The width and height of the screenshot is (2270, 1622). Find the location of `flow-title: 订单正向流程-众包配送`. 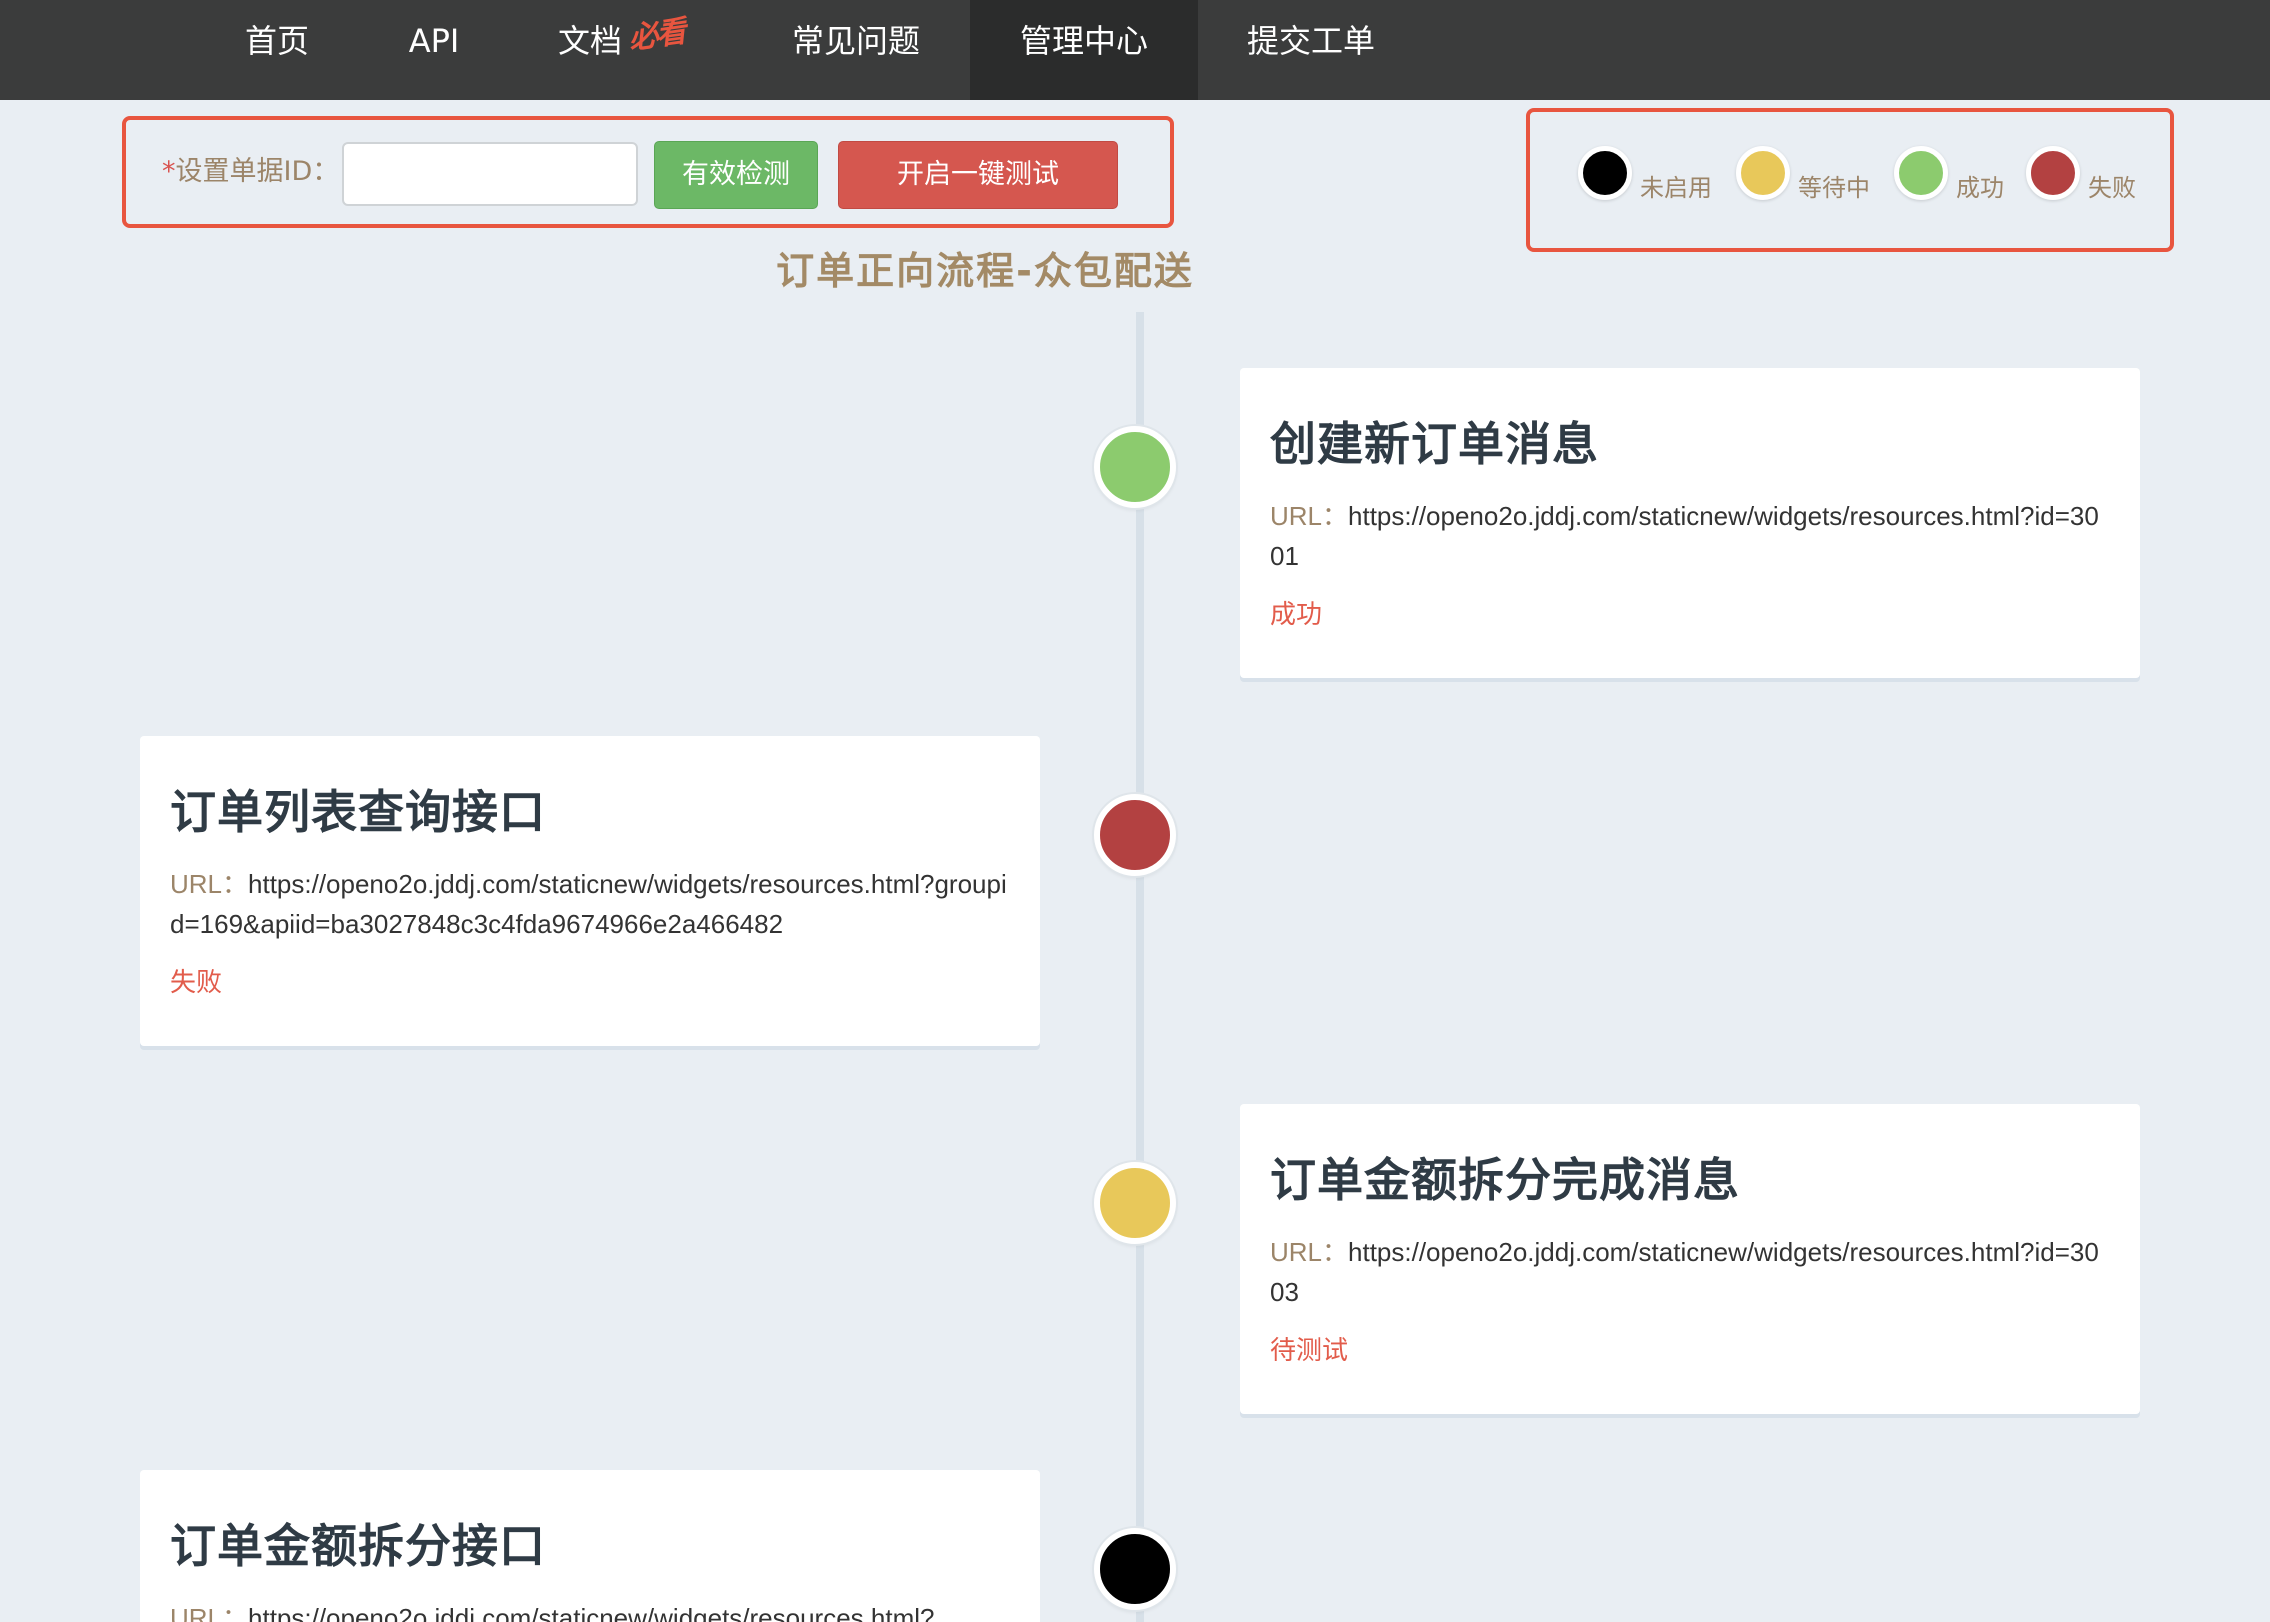

flow-title: 订单正向流程-众包配送 is located at coordinates (1135, 267).